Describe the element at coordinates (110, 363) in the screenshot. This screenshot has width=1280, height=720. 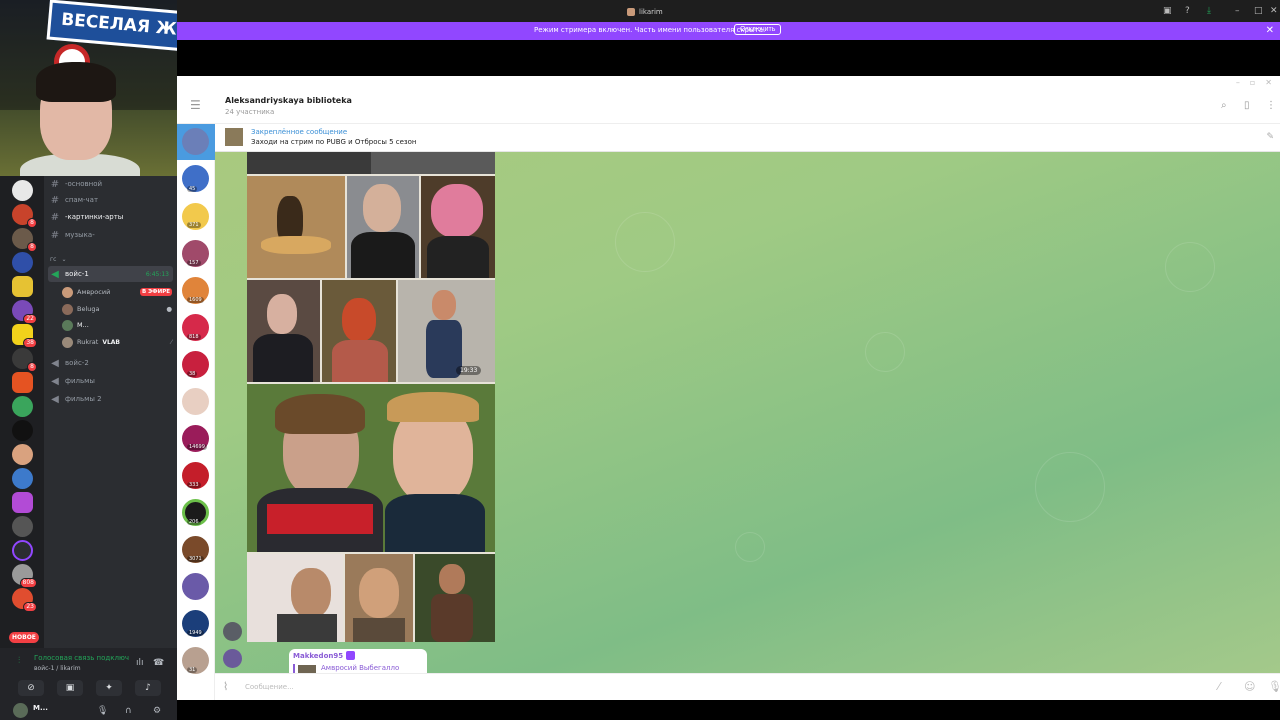
I see `voice-channel-2: ◀ войс-2` at that location.